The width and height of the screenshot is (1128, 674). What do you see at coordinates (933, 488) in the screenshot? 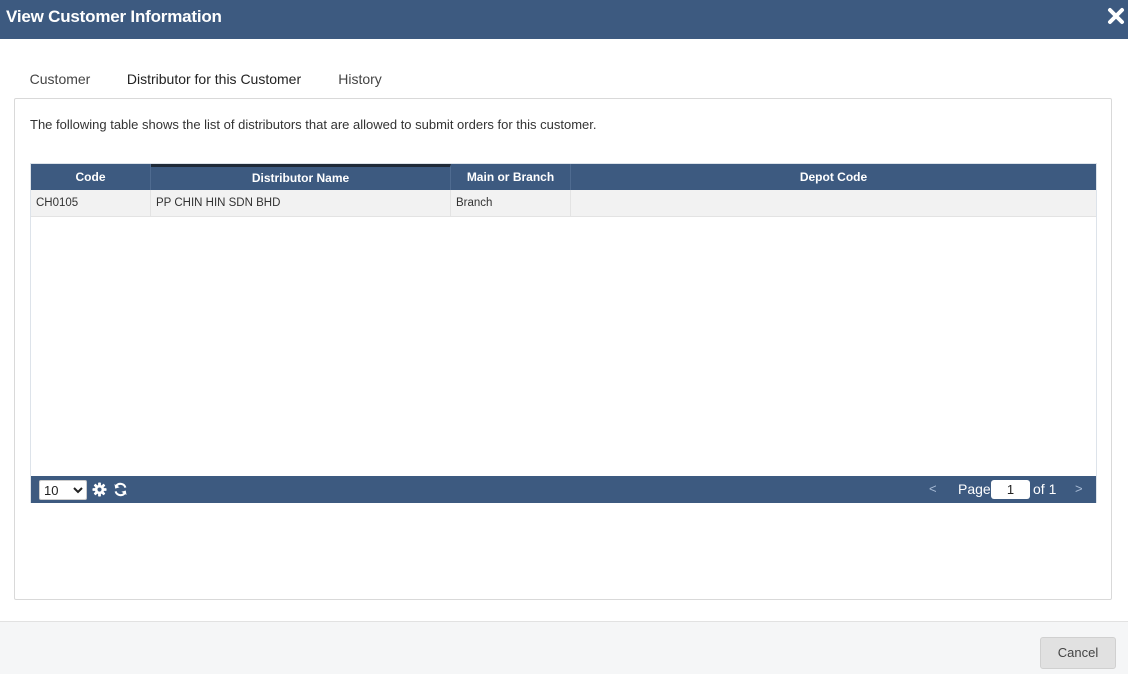
I see `prev-page-button: <` at bounding box center [933, 488].